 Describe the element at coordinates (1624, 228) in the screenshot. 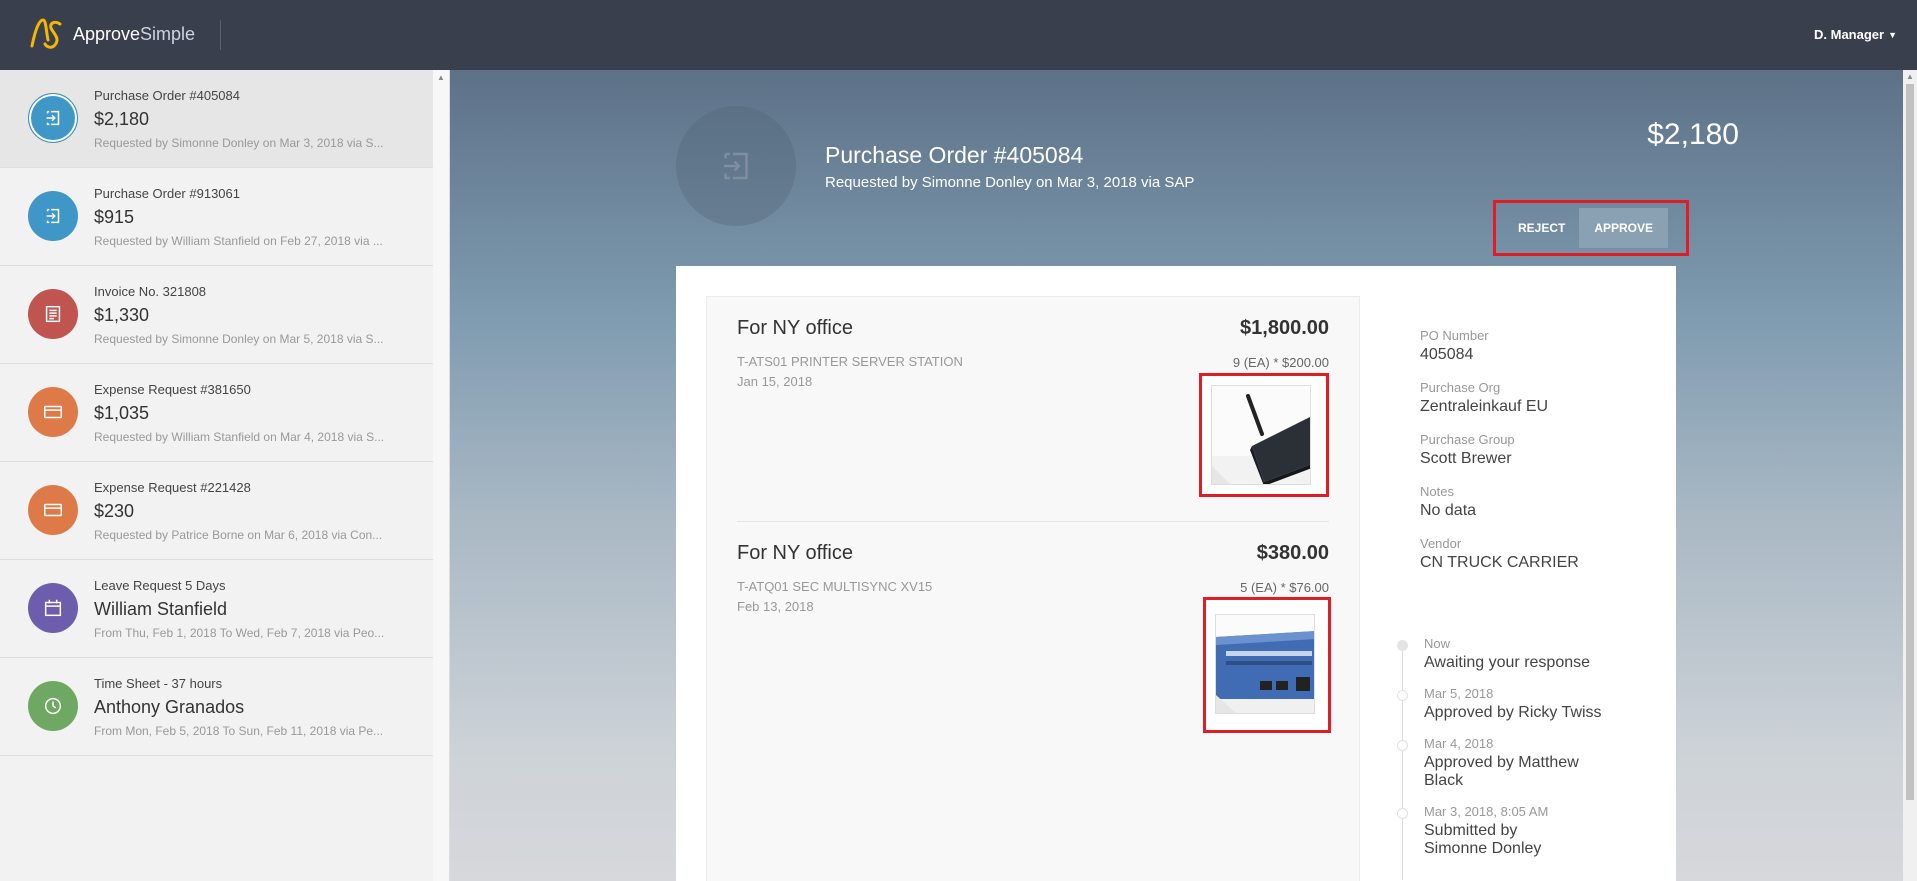

I see `approve-button: APPROVE` at that location.